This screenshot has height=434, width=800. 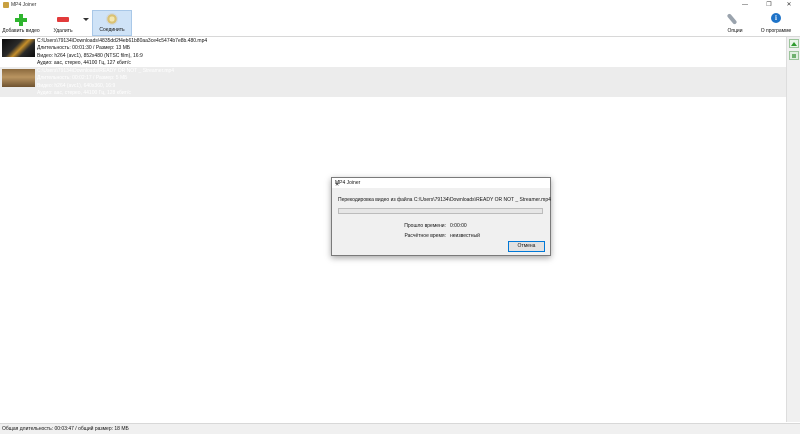 I want to click on move-up-button, so click(x=794, y=43).